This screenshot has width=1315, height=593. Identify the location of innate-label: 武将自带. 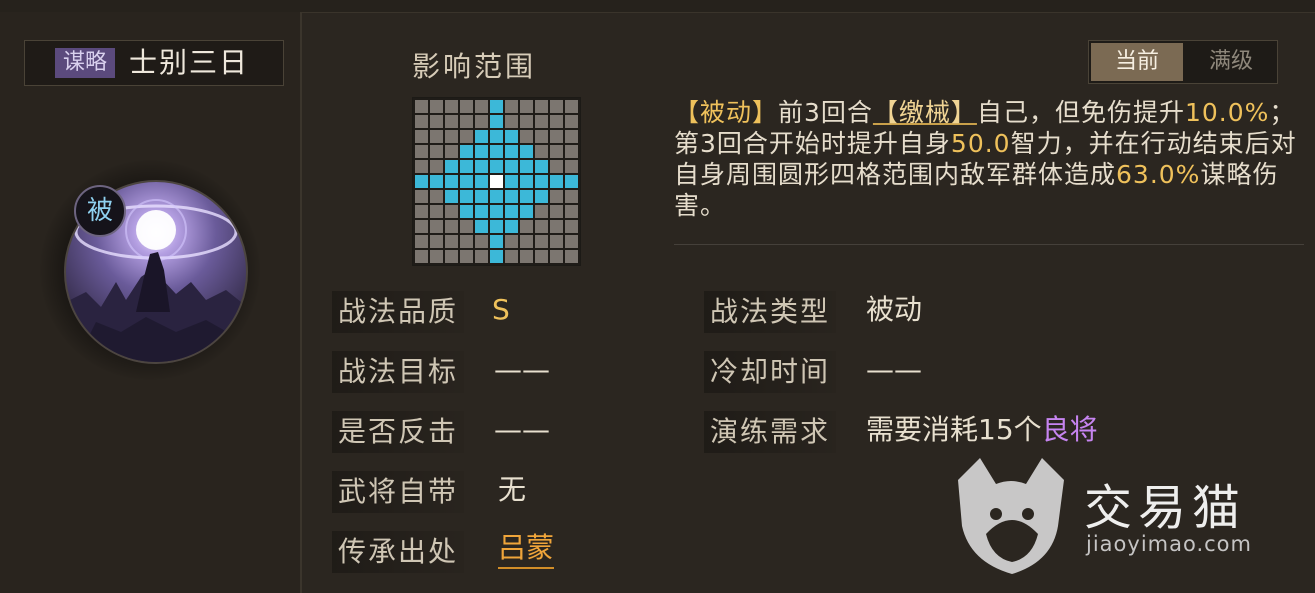
(398, 492).